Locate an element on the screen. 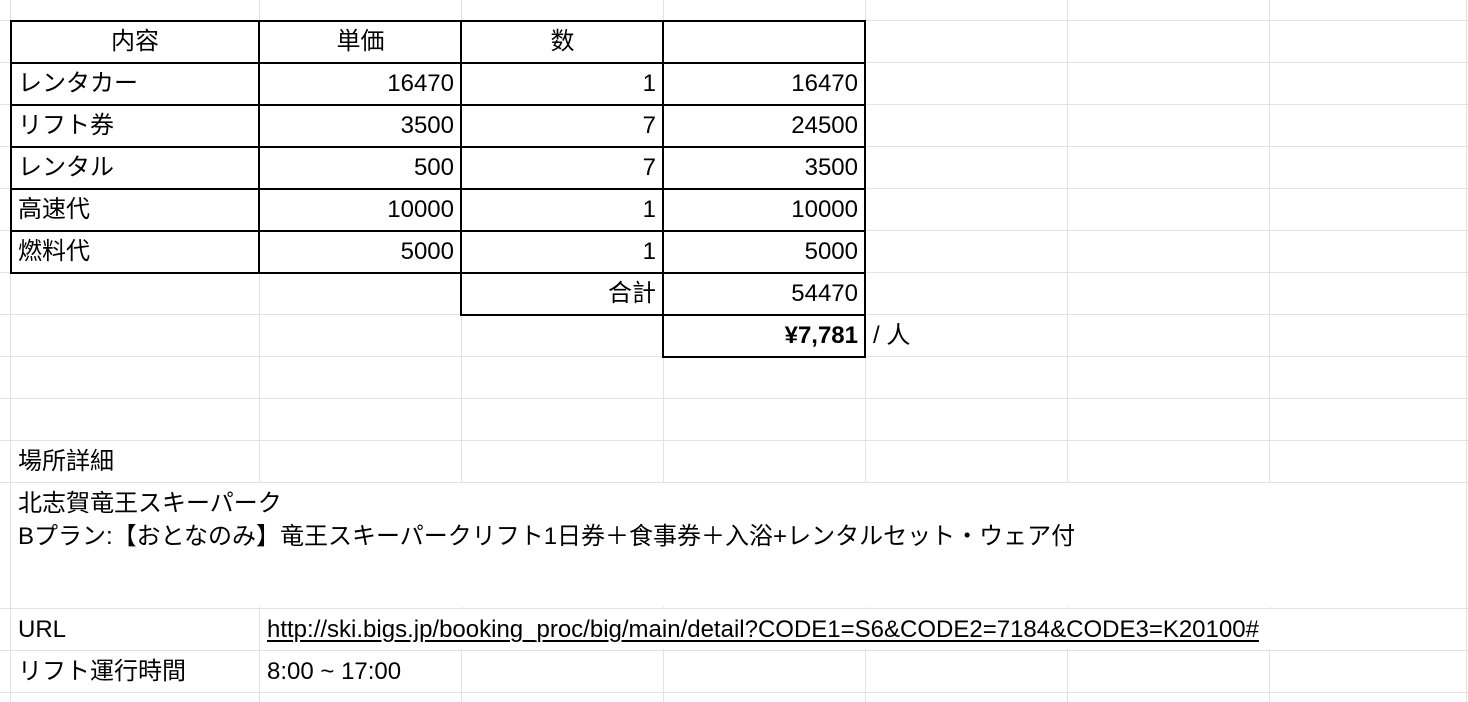  url-label-cell: URL is located at coordinates (135, 630).